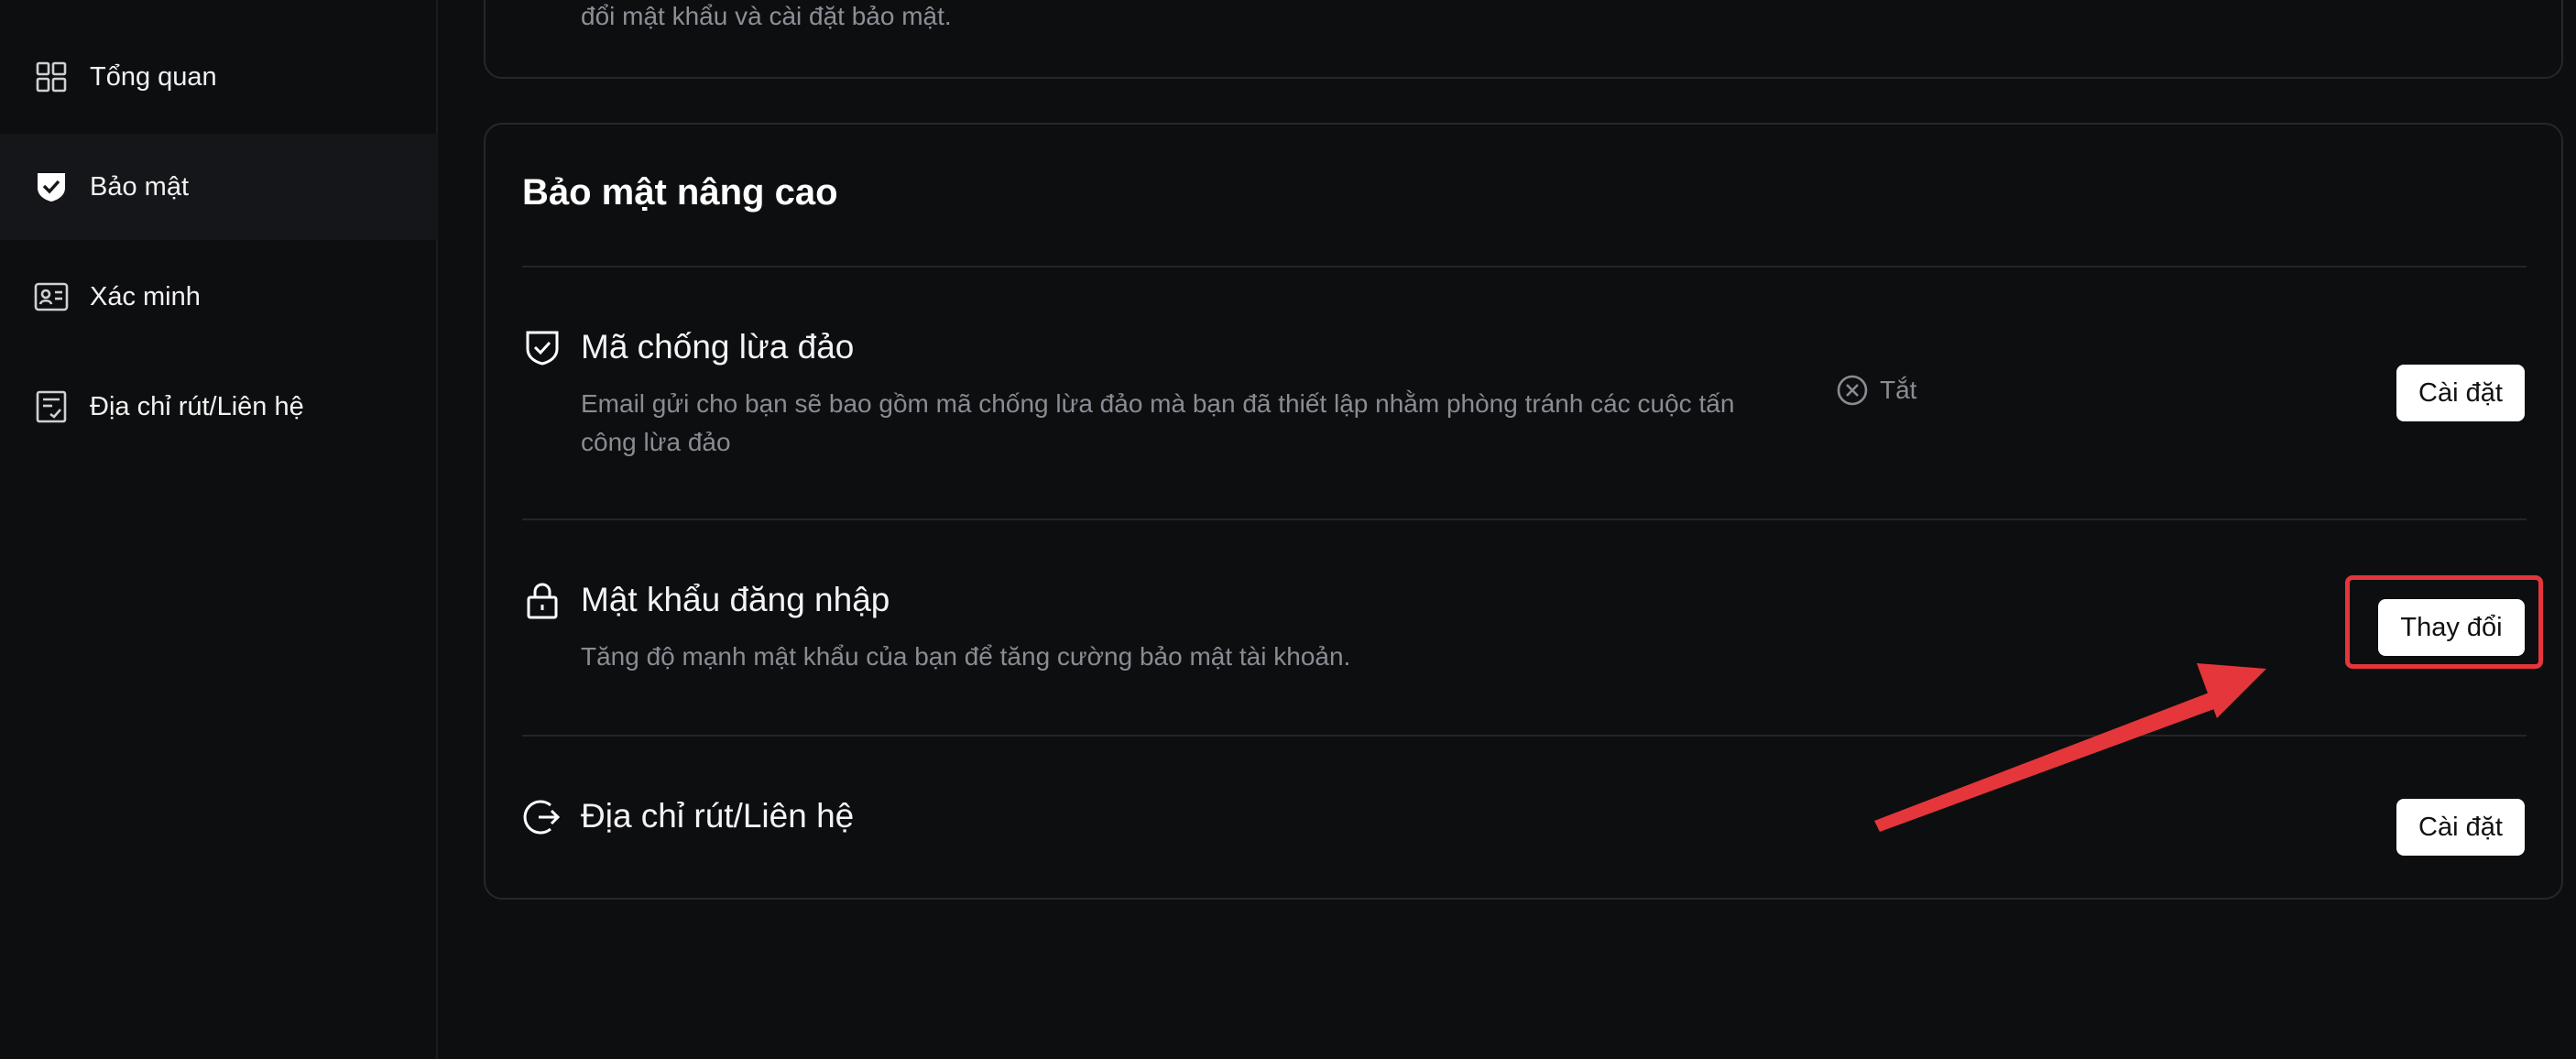 The height and width of the screenshot is (1059, 2576). Describe the element at coordinates (542, 601) in the screenshot. I see `lock-icon` at that location.